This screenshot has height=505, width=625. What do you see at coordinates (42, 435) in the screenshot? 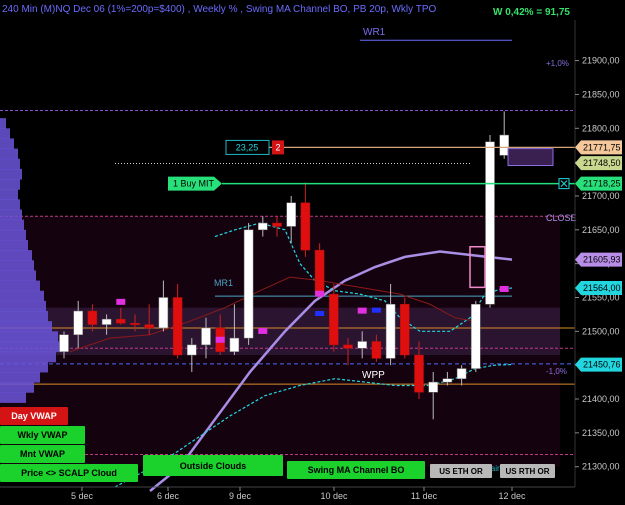
I see `wkly-vwap-button: Wkly VWAP` at bounding box center [42, 435].